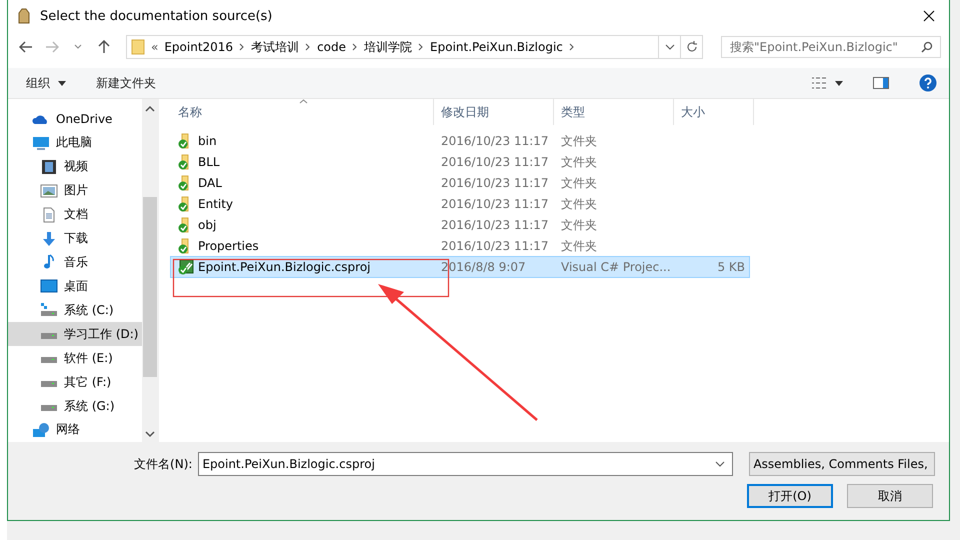 This screenshot has width=960, height=540. Describe the element at coordinates (49, 166) in the screenshot. I see `film-icon` at that location.